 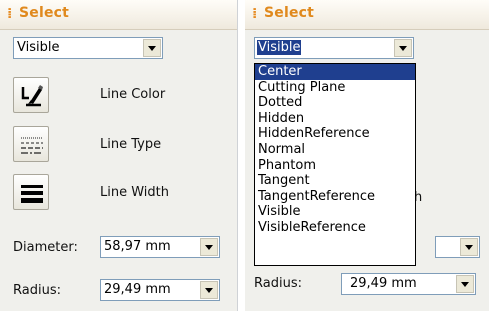 I want to click on line-color-label: Line Color, so click(x=133, y=94).